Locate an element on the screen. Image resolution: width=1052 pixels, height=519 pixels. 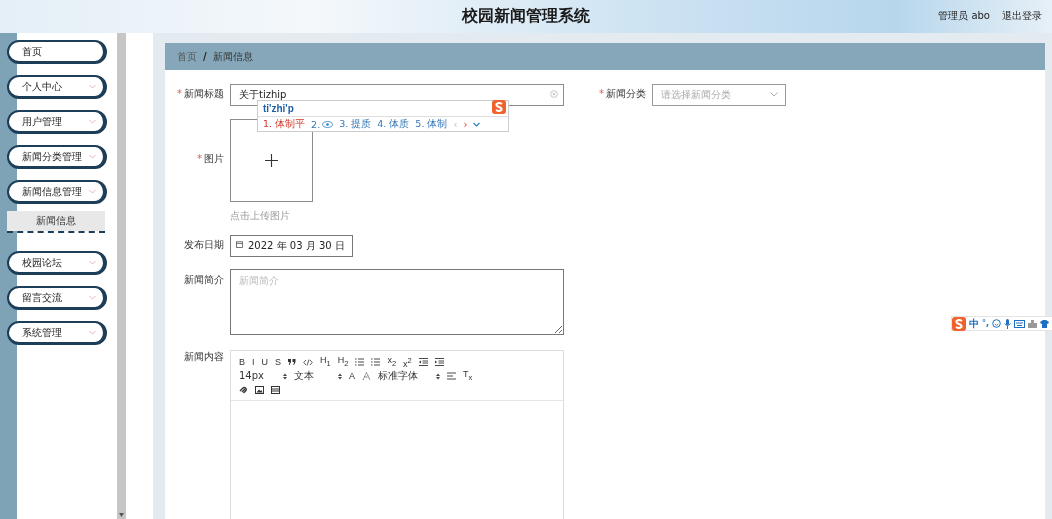
menu-item: 留言交流 is located at coordinates (57, 298).